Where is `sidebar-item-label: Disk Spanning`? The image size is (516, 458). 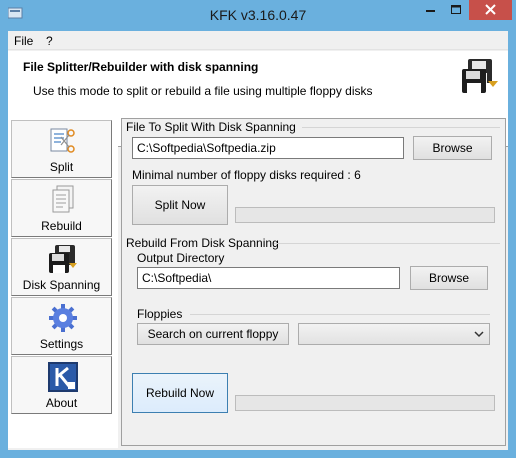
sidebar-item-label: Disk Spanning is located at coordinates (61, 285).